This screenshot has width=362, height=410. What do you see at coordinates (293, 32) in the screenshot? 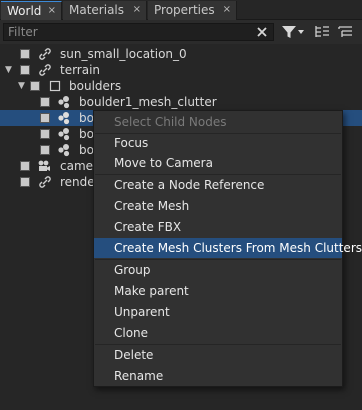
I see `funnel-icon` at bounding box center [293, 32].